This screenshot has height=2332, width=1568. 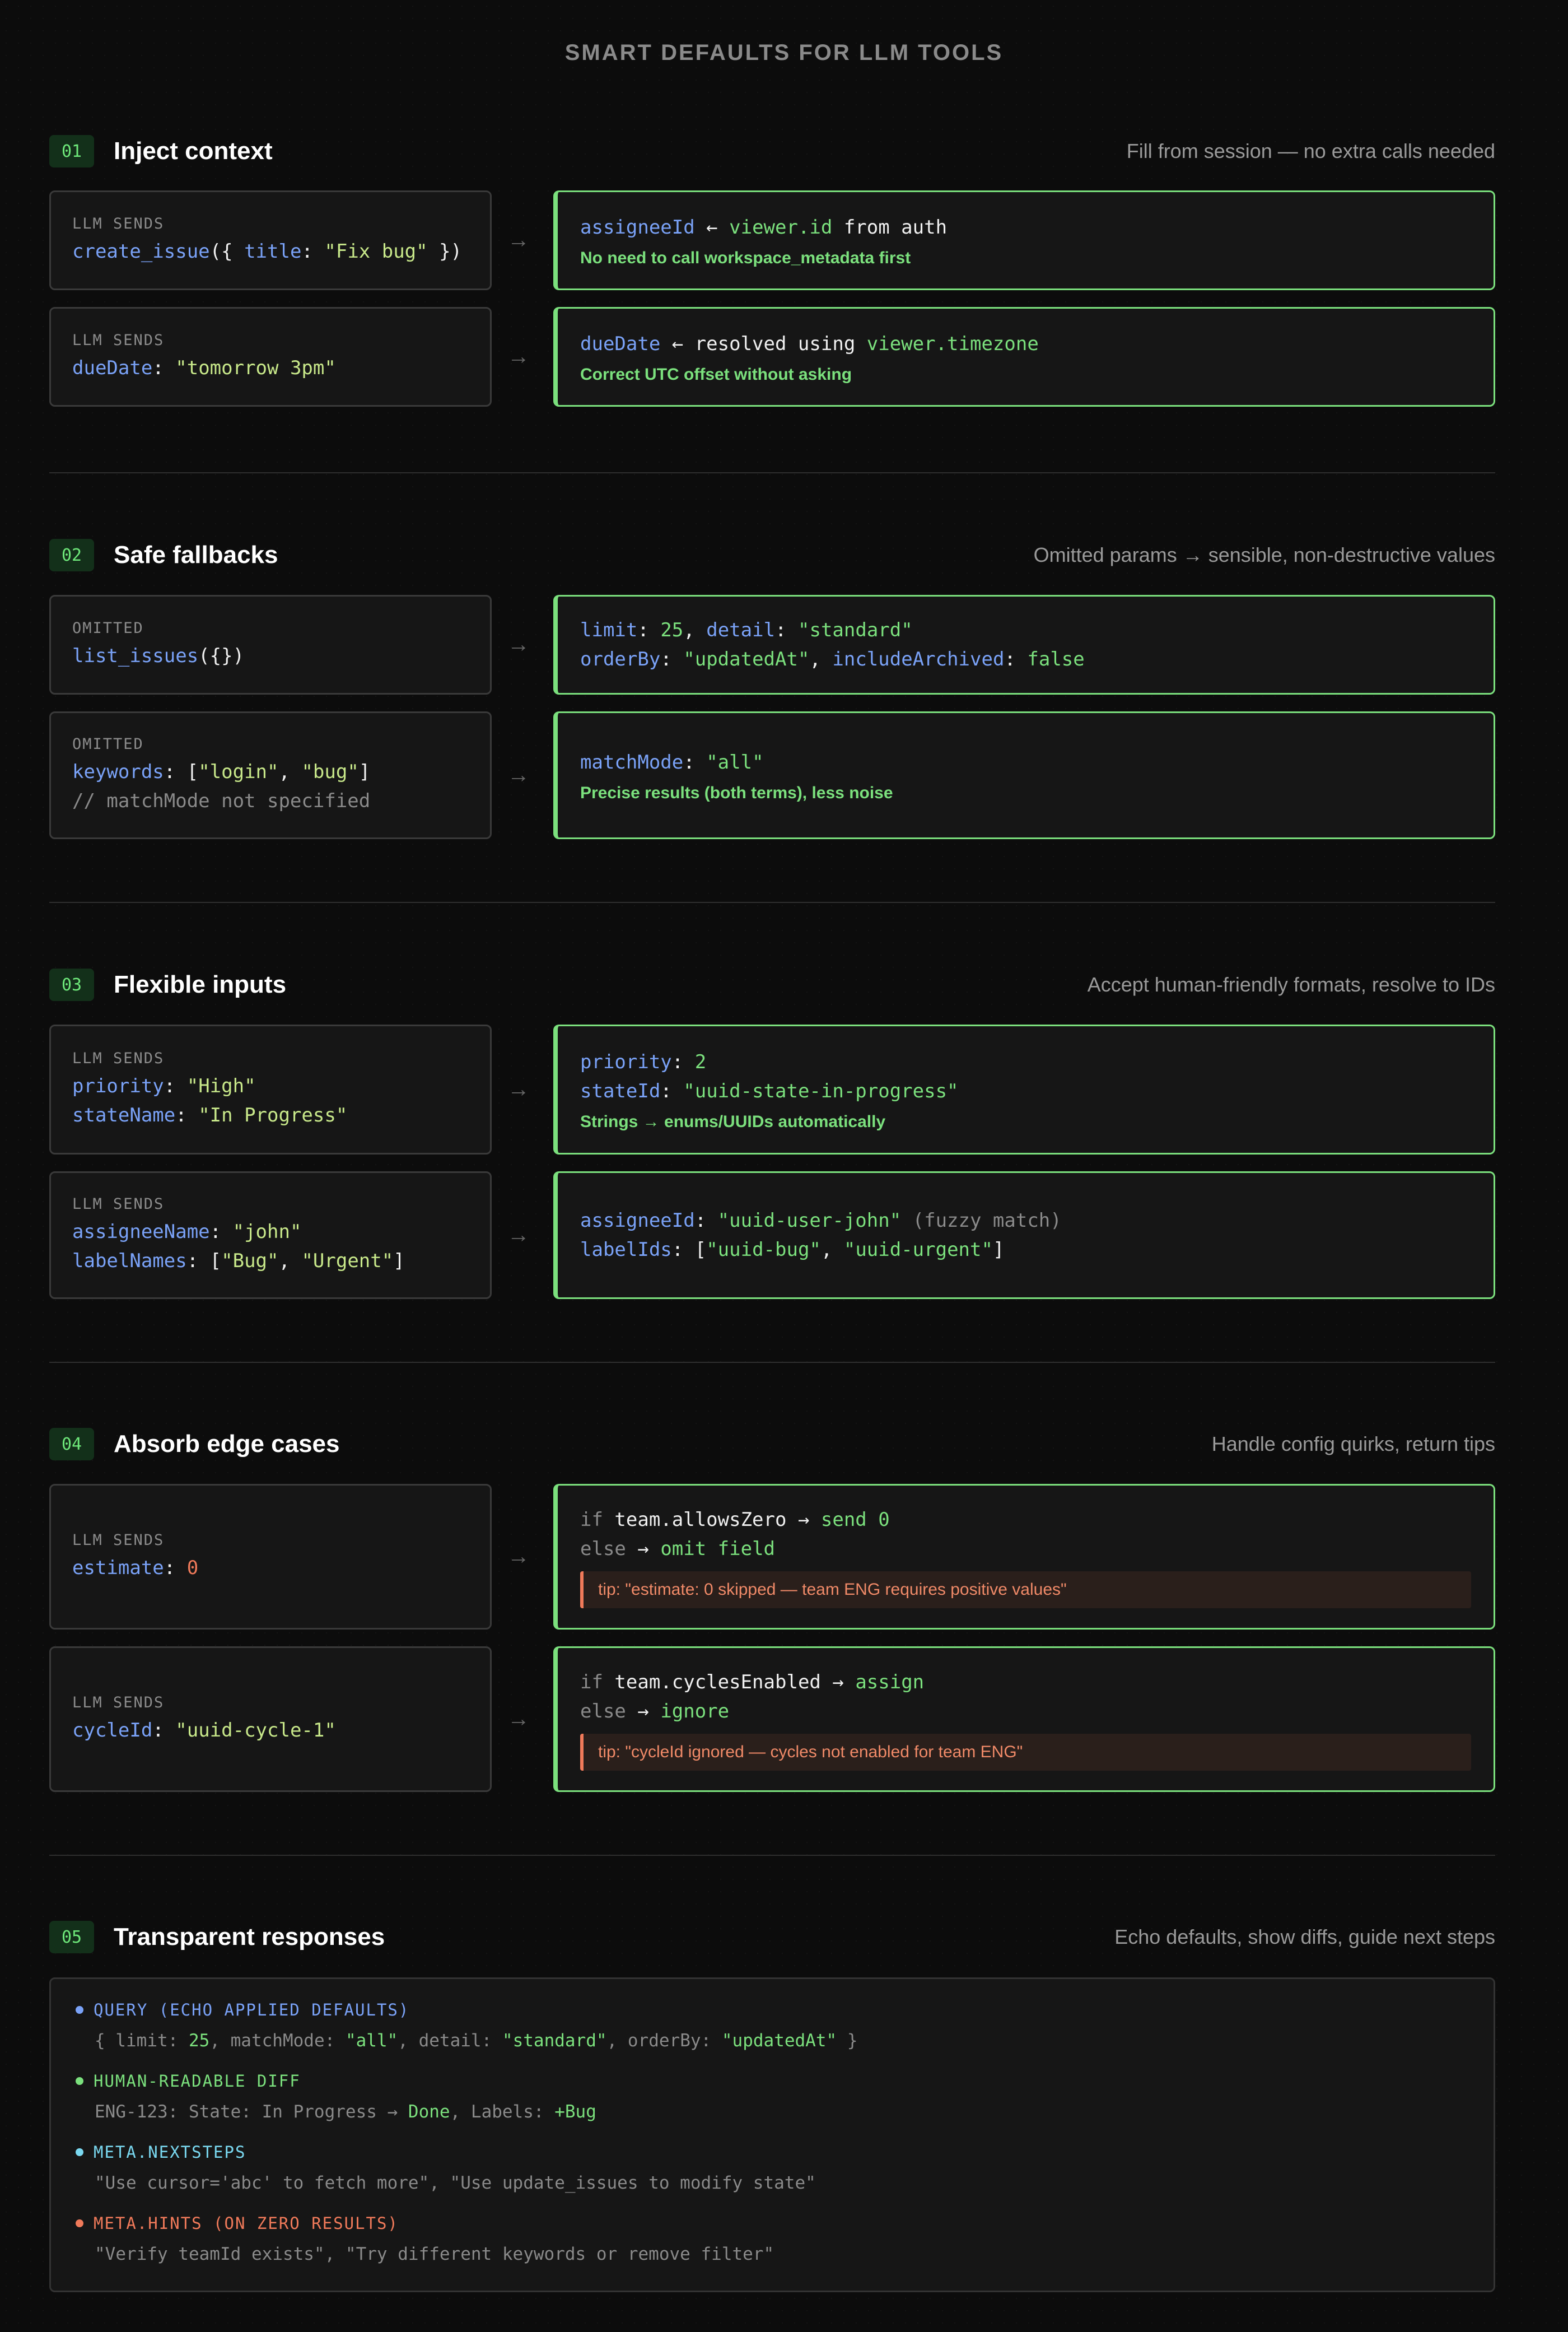 I want to click on response-item-header: HUMAN-READABLE DIFF, so click(x=773, y=2081).